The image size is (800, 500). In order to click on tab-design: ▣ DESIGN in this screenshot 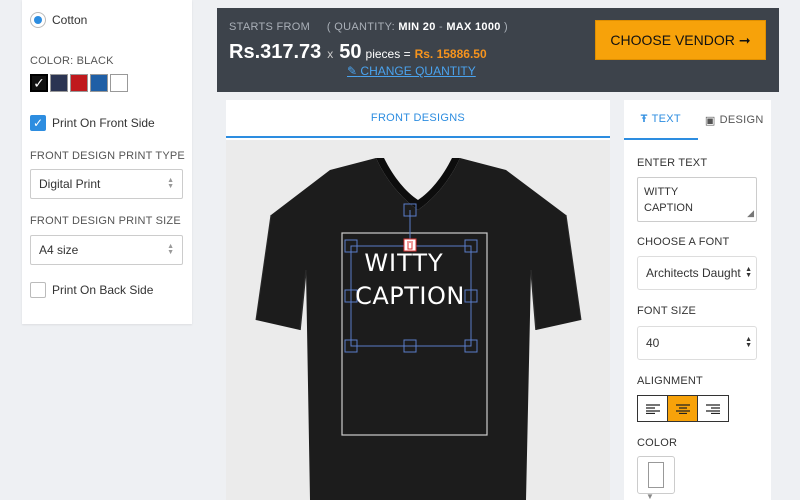, I will do `click(735, 120)`.